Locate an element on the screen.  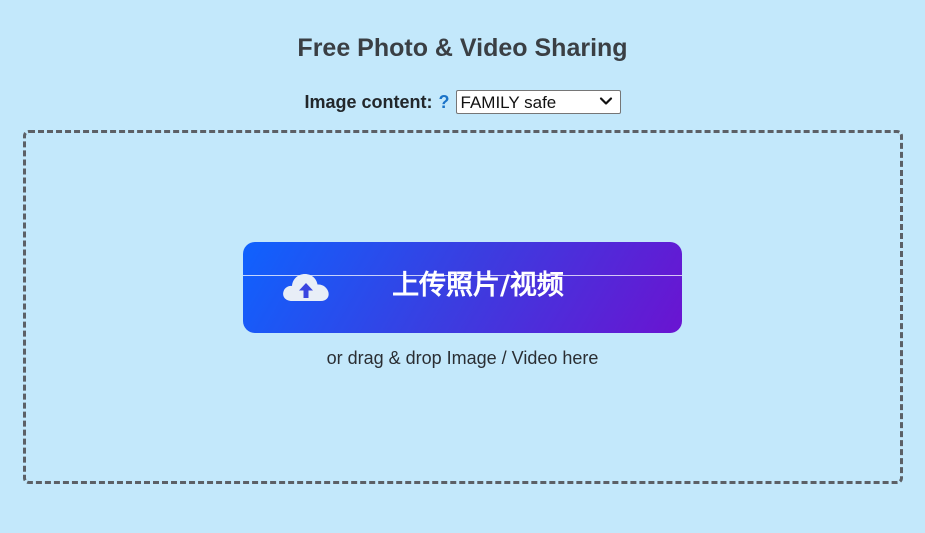
drag-drop-hint: or drag & drop Image / Video here is located at coordinates (462, 358).